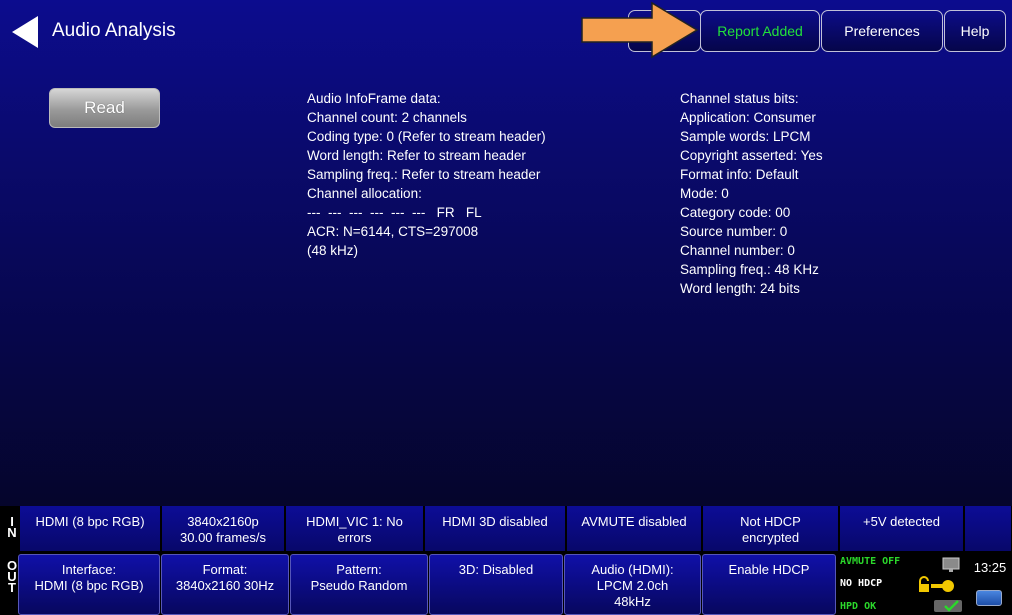 This screenshot has height=615, width=1012. Describe the element at coordinates (771, 528) in the screenshot. I see `in-hdcp: Not HDCP encrypted` at that location.